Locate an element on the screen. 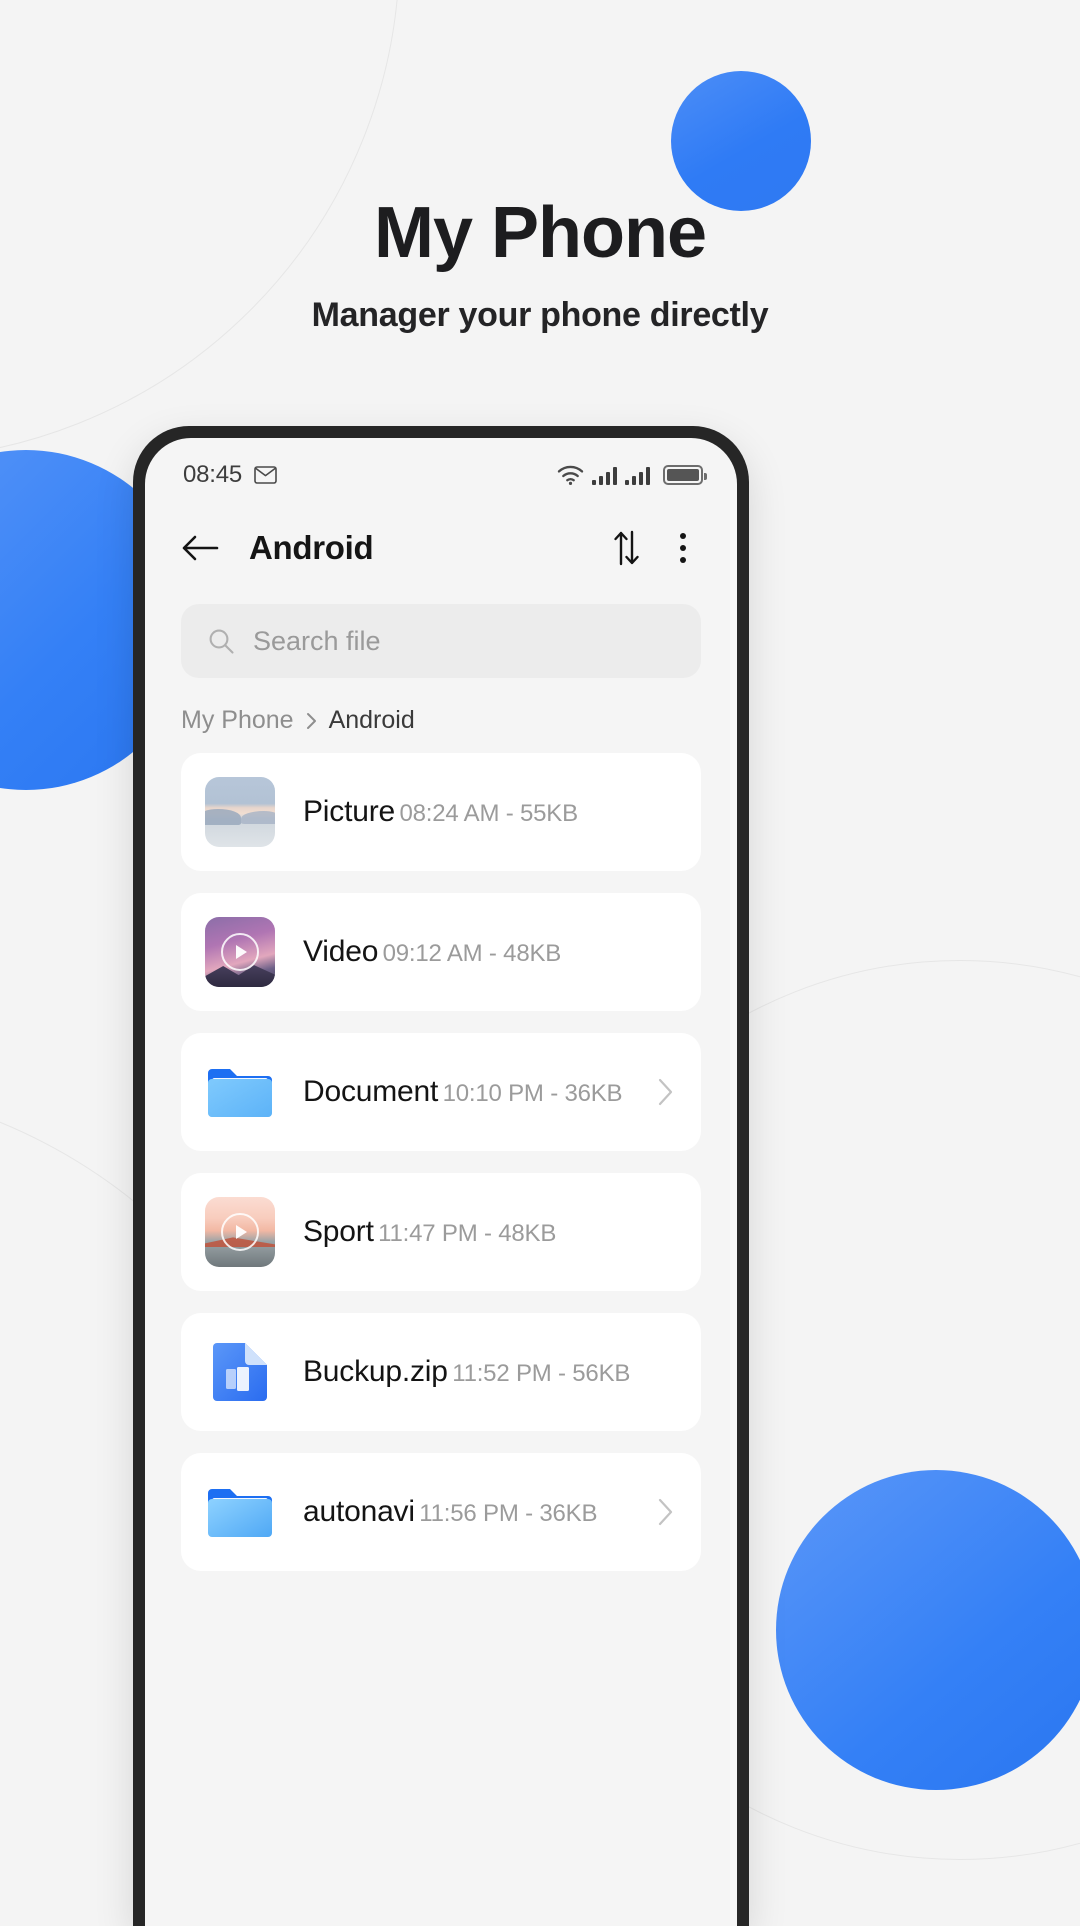 The height and width of the screenshot is (1926, 1080). page-subtitle: Manager your phone directly is located at coordinates (540, 314).